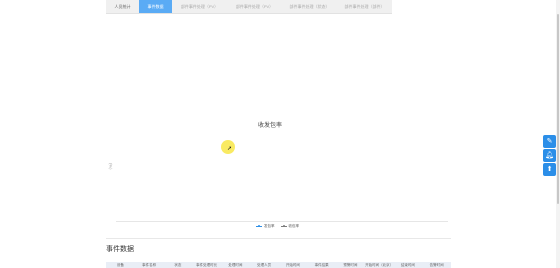 This screenshot has height=268, width=560. I want to click on legend-label: 收包率, so click(294, 226).